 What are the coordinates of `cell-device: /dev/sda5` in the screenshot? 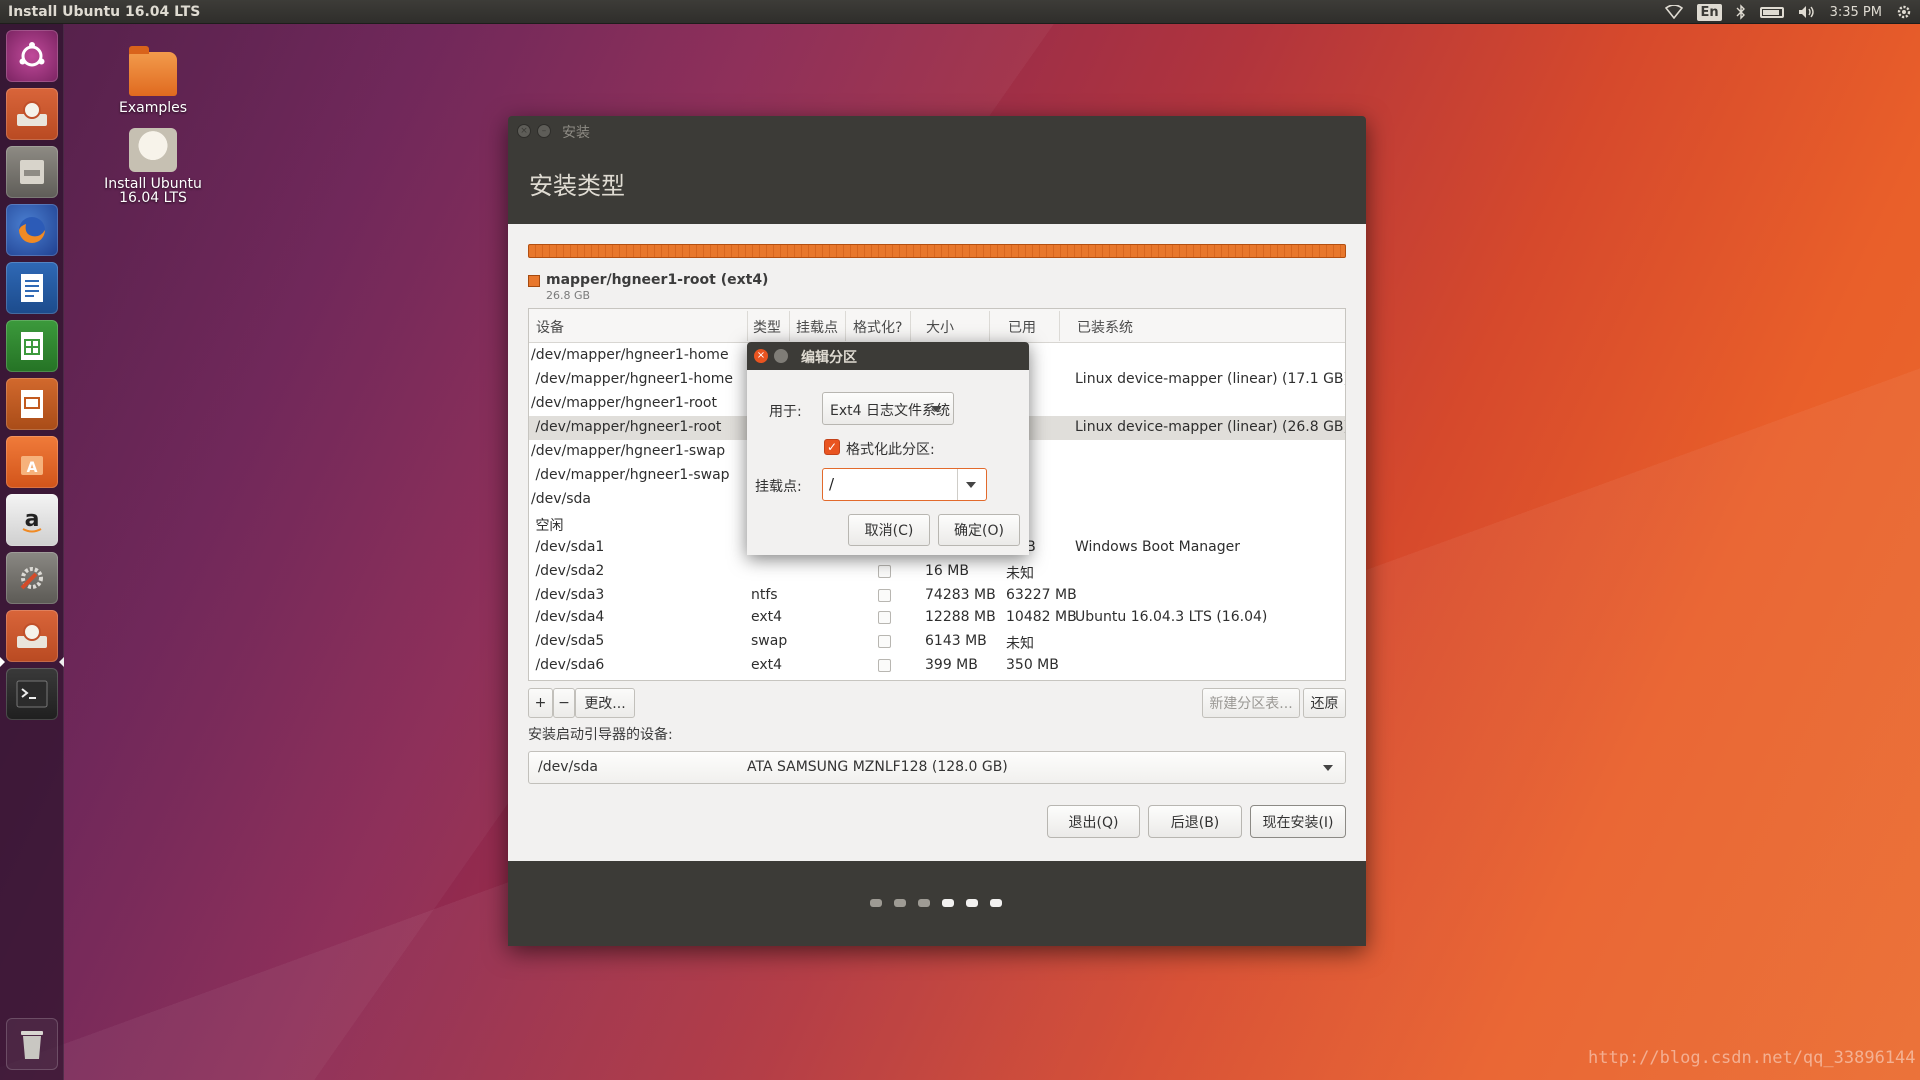 It's located at (568, 641).